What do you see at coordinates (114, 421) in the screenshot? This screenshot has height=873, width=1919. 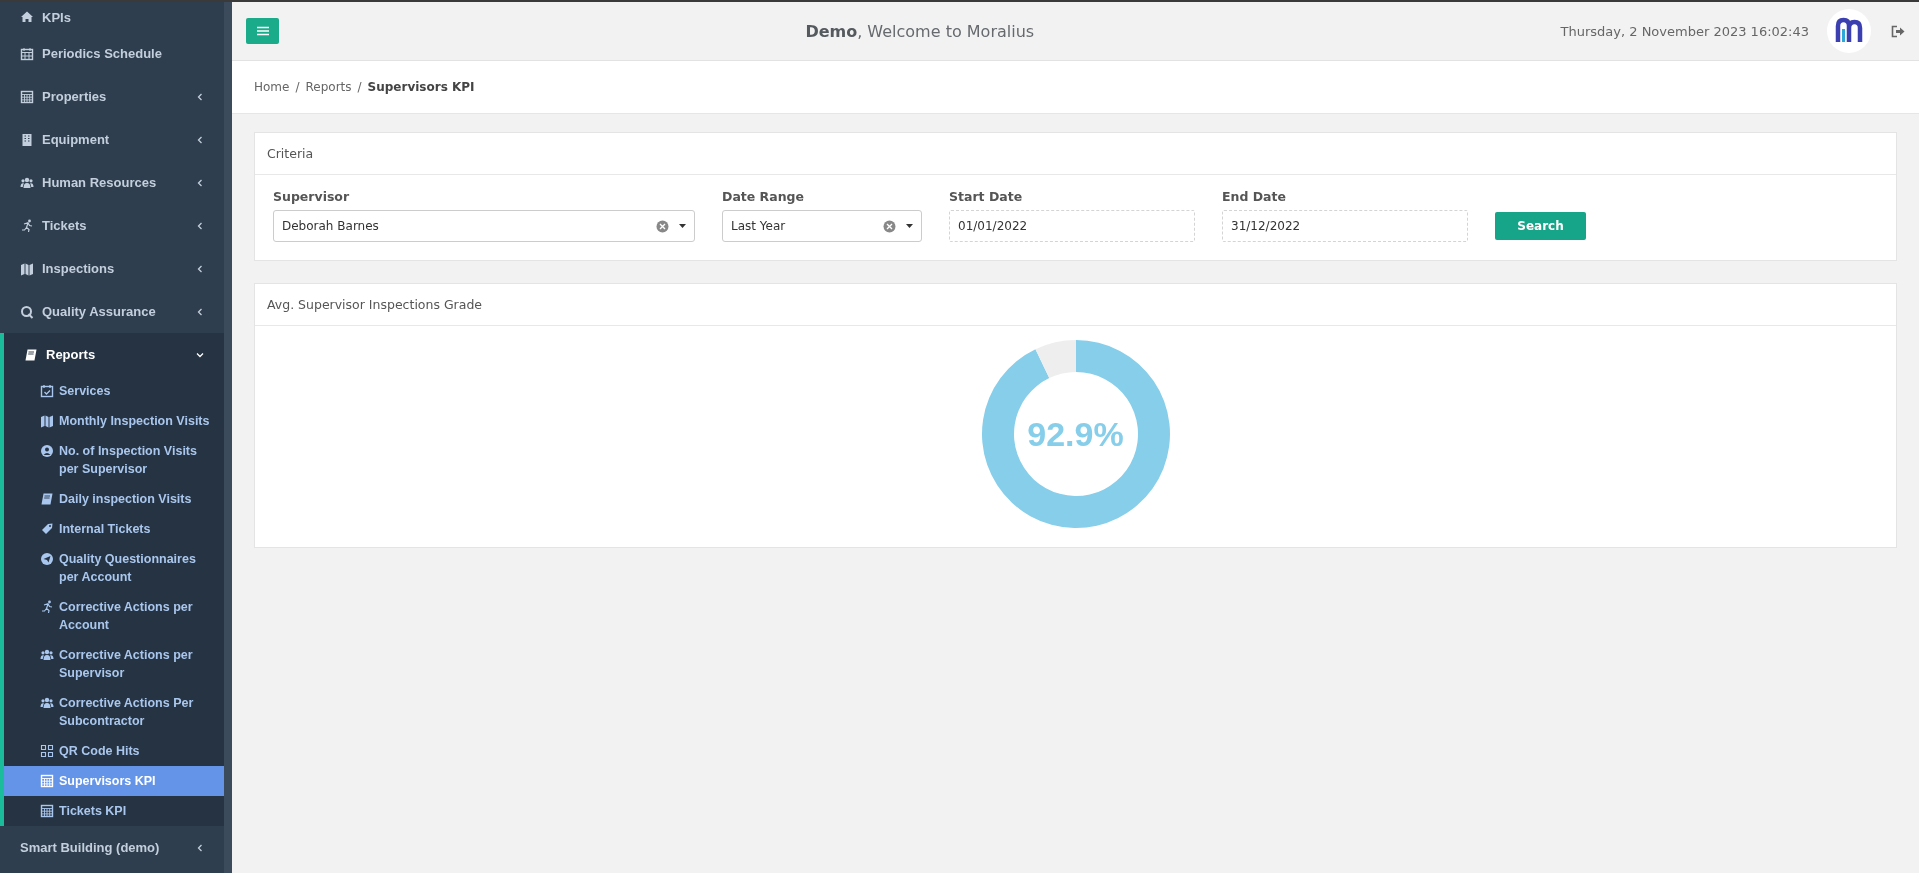 I see `submenu-item: Monthly Inspection Visits` at bounding box center [114, 421].